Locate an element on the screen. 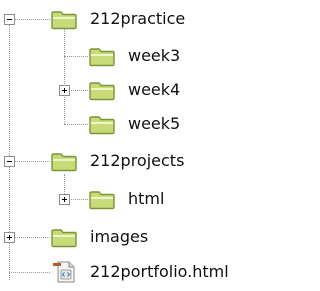 Image resolution: width=320 pixels, height=291 pixels. expand-toggle-week4 is located at coordinates (64, 90).